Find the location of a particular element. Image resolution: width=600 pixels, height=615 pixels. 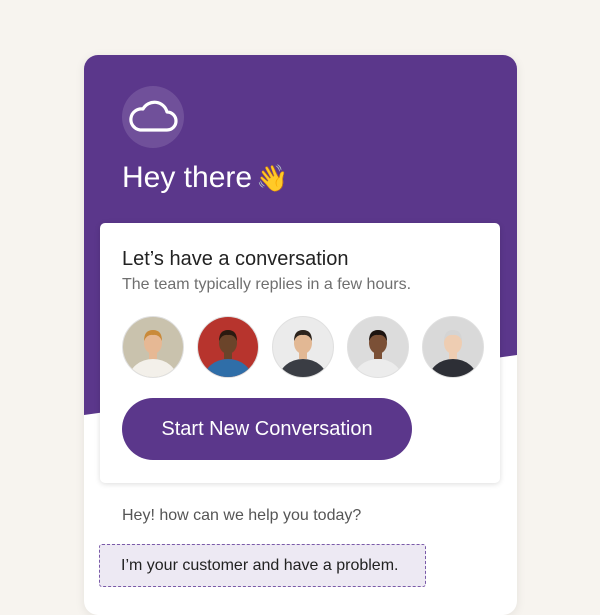

greeting-heading: Hey there 👋 is located at coordinates (205, 178).